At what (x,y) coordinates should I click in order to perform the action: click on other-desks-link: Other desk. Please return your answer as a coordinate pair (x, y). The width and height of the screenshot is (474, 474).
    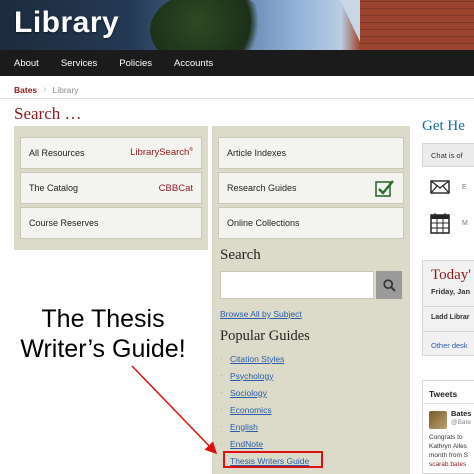
    Looking at the image, I should click on (449, 345).